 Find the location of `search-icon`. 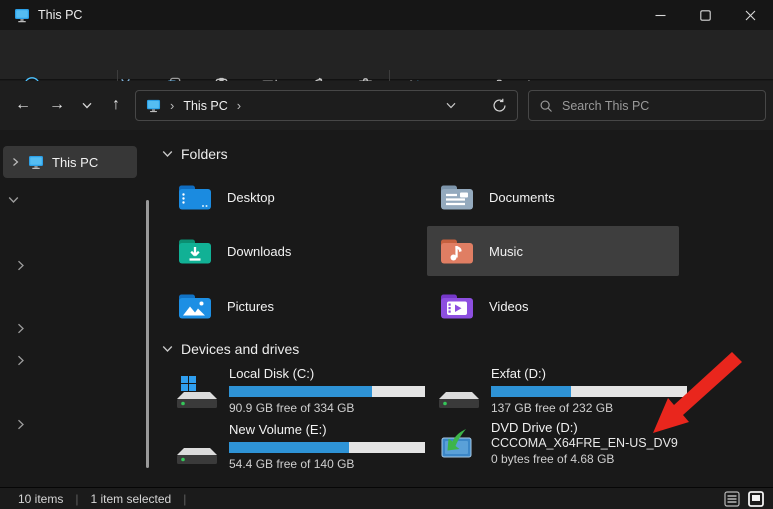

search-icon is located at coordinates (546, 106).